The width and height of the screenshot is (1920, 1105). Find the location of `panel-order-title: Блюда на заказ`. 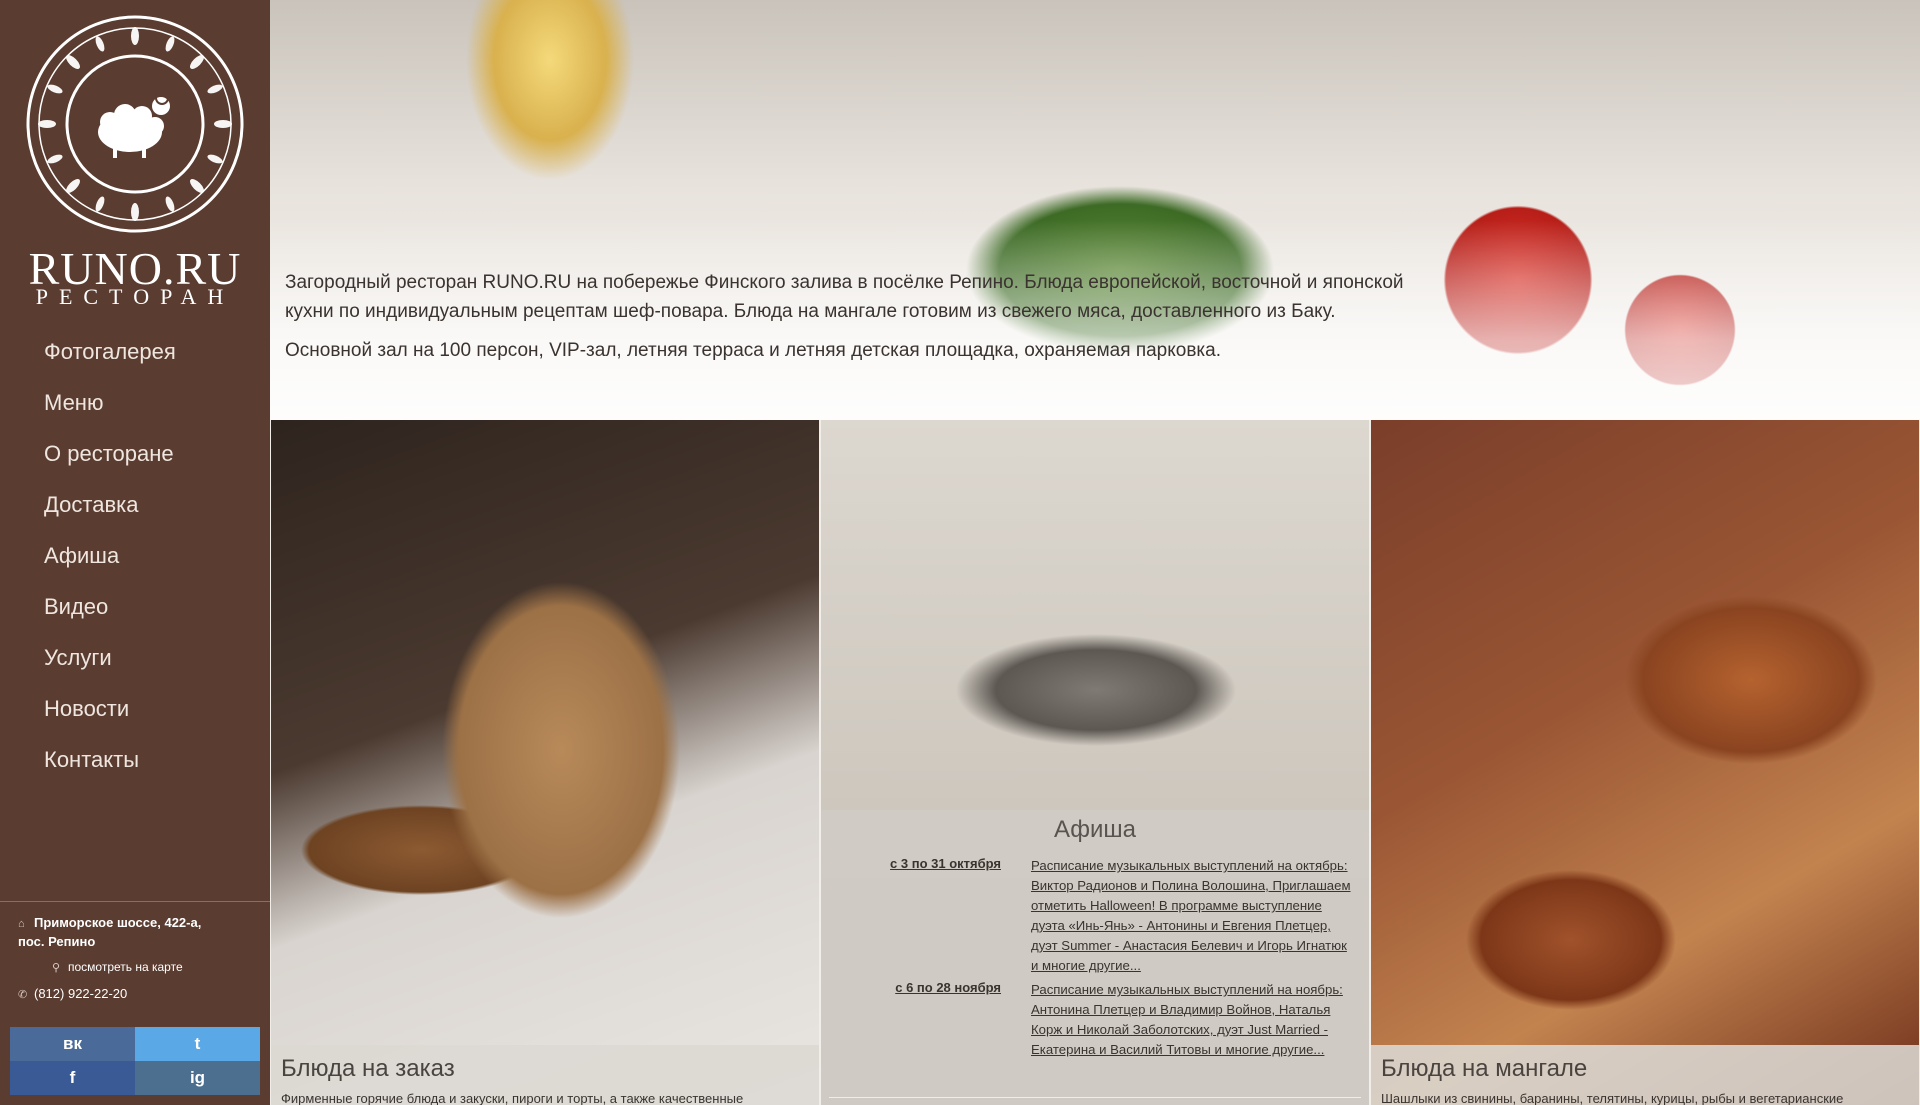

panel-order-title: Блюда на заказ is located at coordinates (545, 1069).